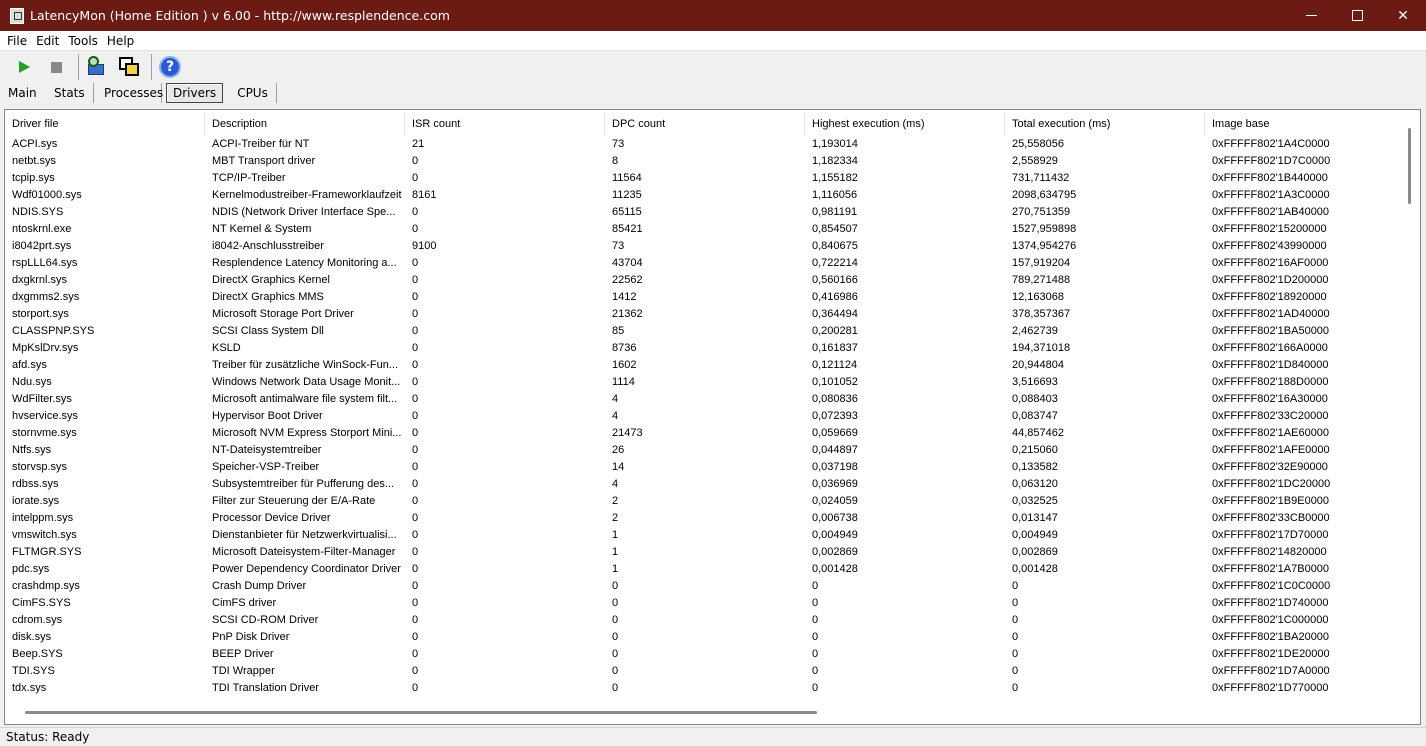  Describe the element at coordinates (627, 263) in the screenshot. I see `cell-dpc-count: 43704` at that location.